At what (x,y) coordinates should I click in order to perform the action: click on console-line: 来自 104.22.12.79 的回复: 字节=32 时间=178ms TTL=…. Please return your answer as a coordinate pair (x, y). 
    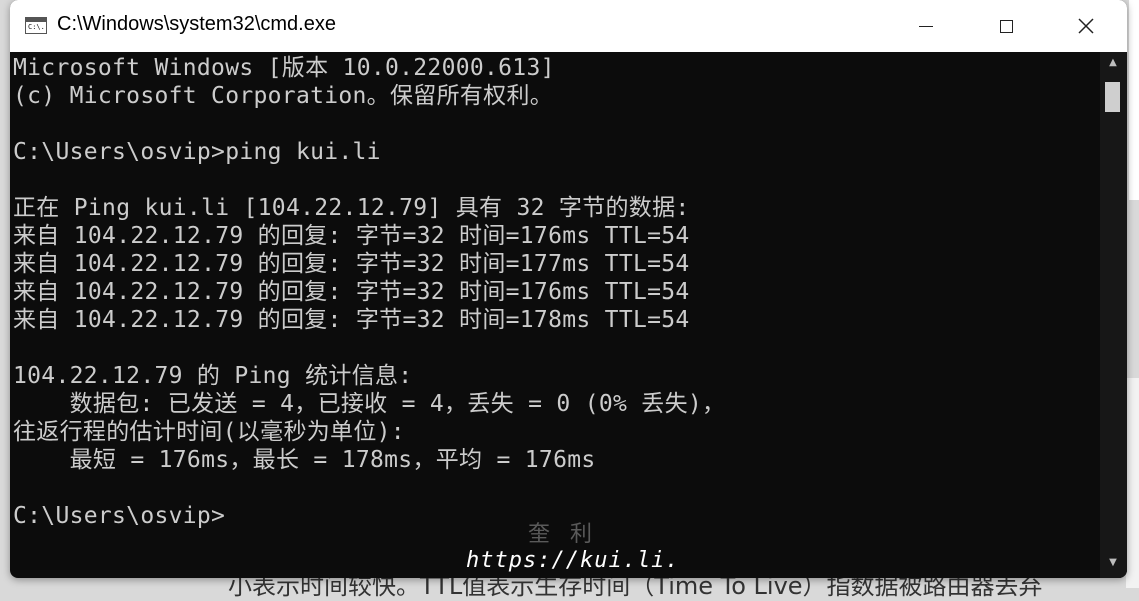
    Looking at the image, I should click on (351, 320).